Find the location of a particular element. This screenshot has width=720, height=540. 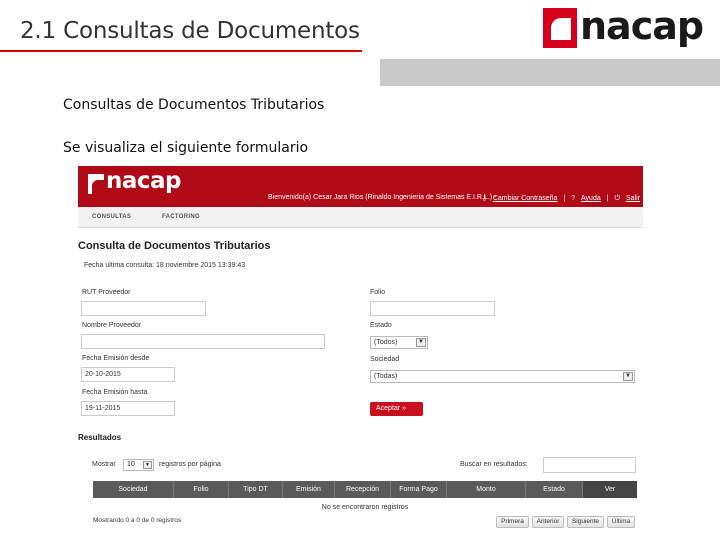

app-nav: CONSULTAS FACTORING is located at coordinates (360, 217).